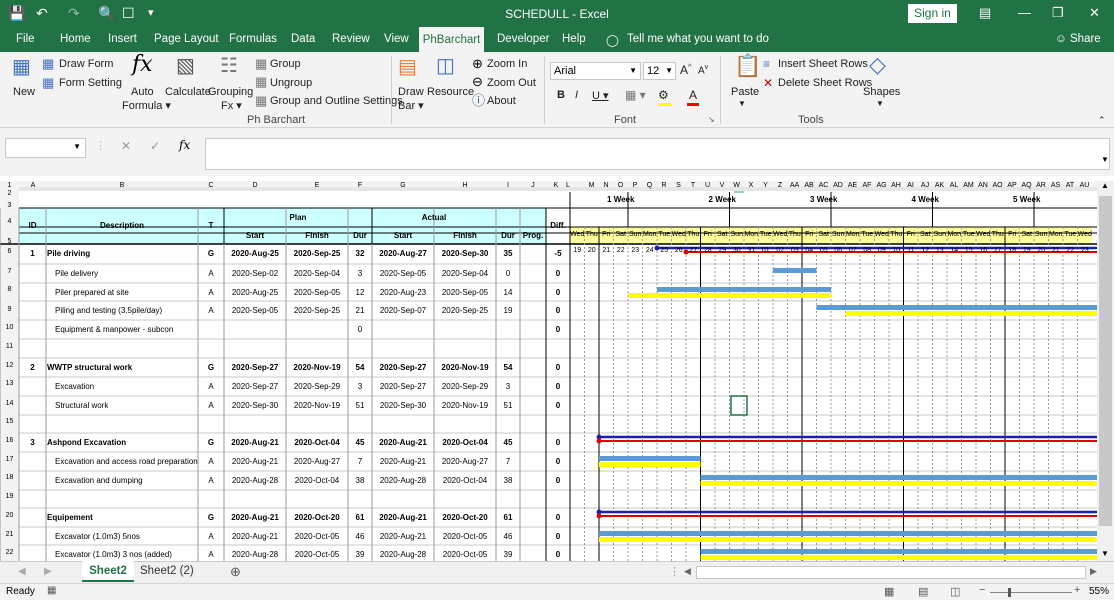 The height and width of the screenshot is (600, 1114). I want to click on tab-file: File, so click(25, 39).